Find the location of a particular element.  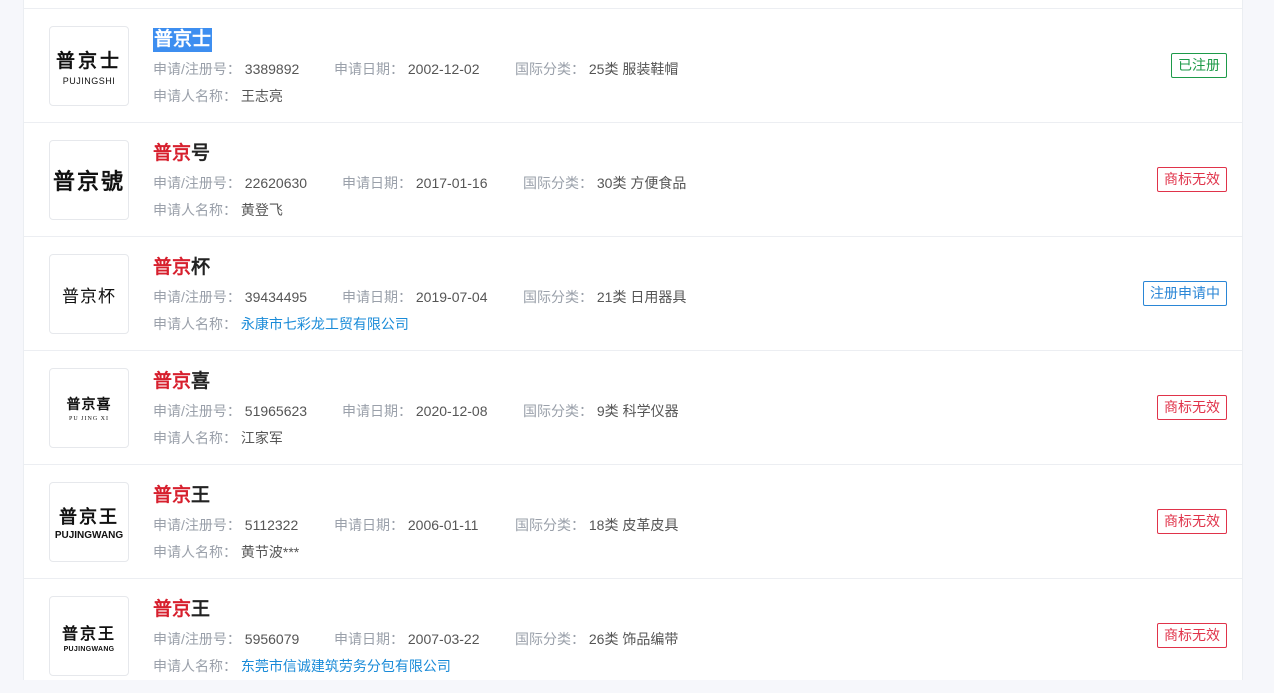

class-field: 国际分类： 30类 方便食品 is located at coordinates (604, 183).